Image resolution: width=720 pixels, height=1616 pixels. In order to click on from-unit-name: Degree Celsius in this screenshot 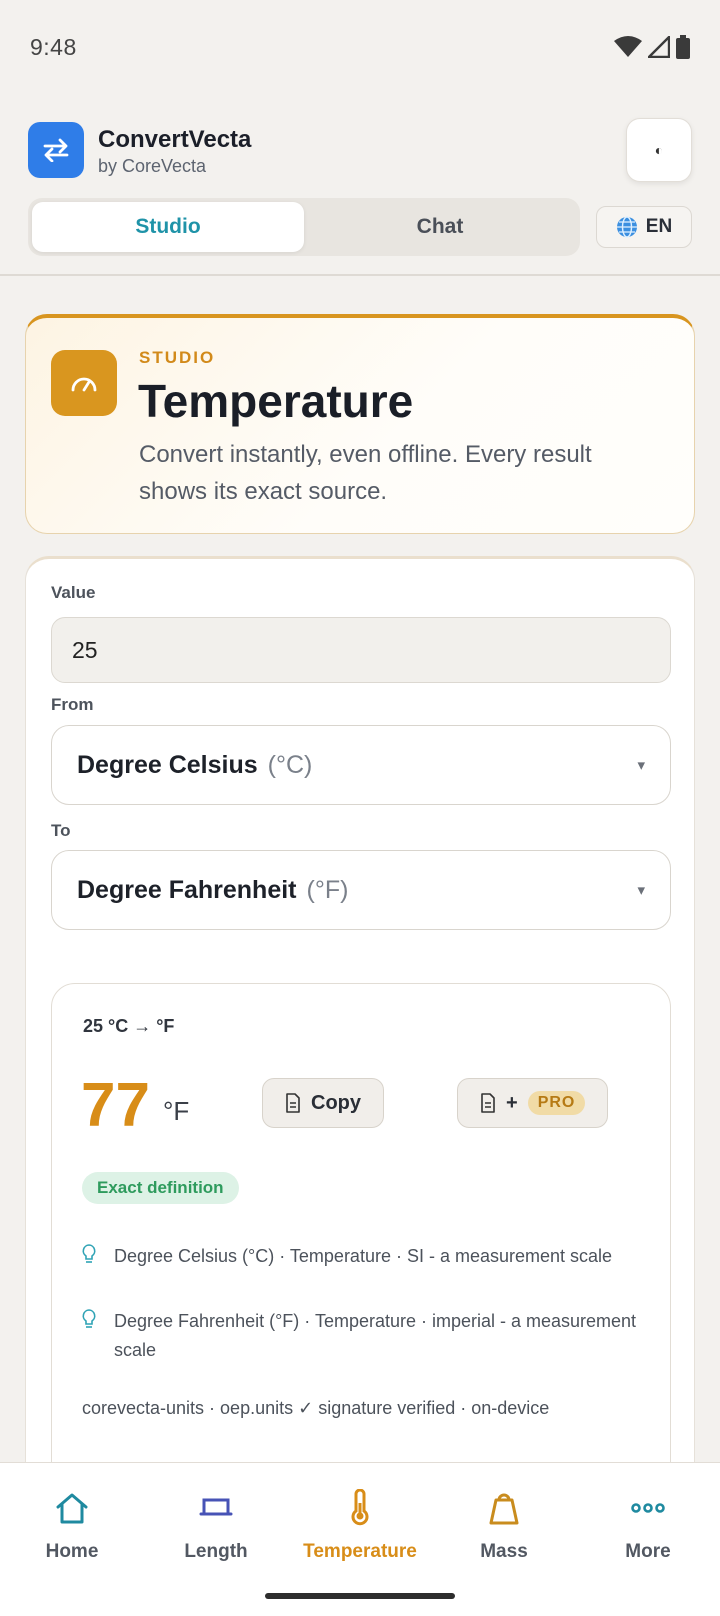, I will do `click(167, 764)`.